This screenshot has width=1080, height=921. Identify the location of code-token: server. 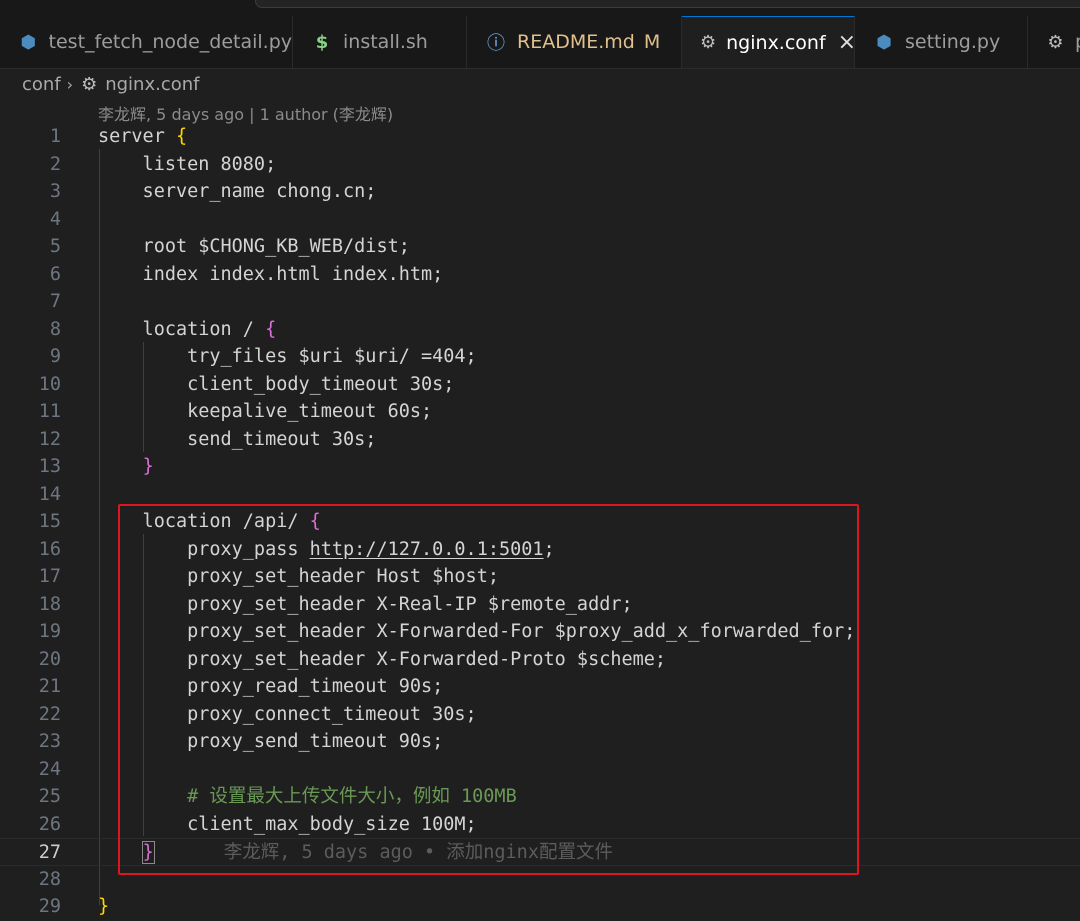
(137, 136).